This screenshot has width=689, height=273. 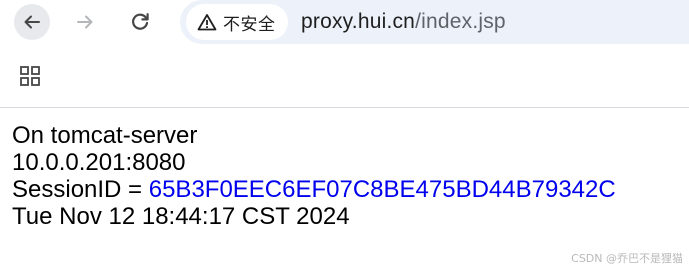 What do you see at coordinates (181, 216) in the screenshot?
I see `timestamp-line: Tue Nov 12 18:44:17 CST 2024` at bounding box center [181, 216].